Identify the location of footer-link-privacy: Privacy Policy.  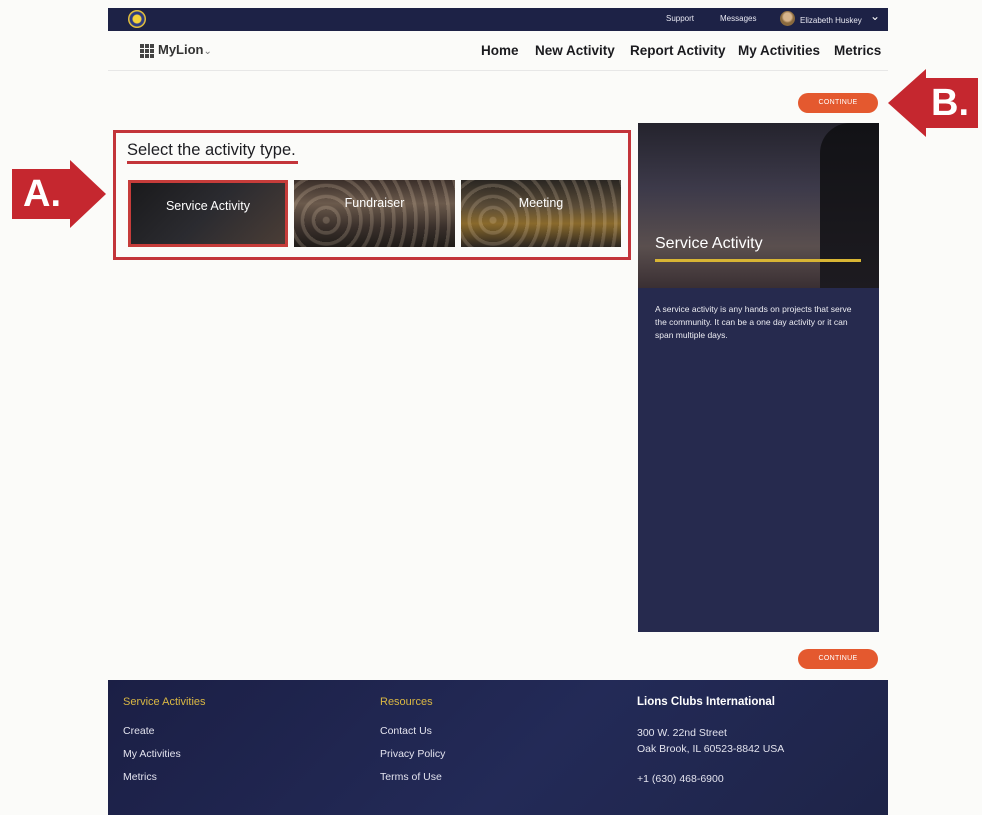
(412, 754).